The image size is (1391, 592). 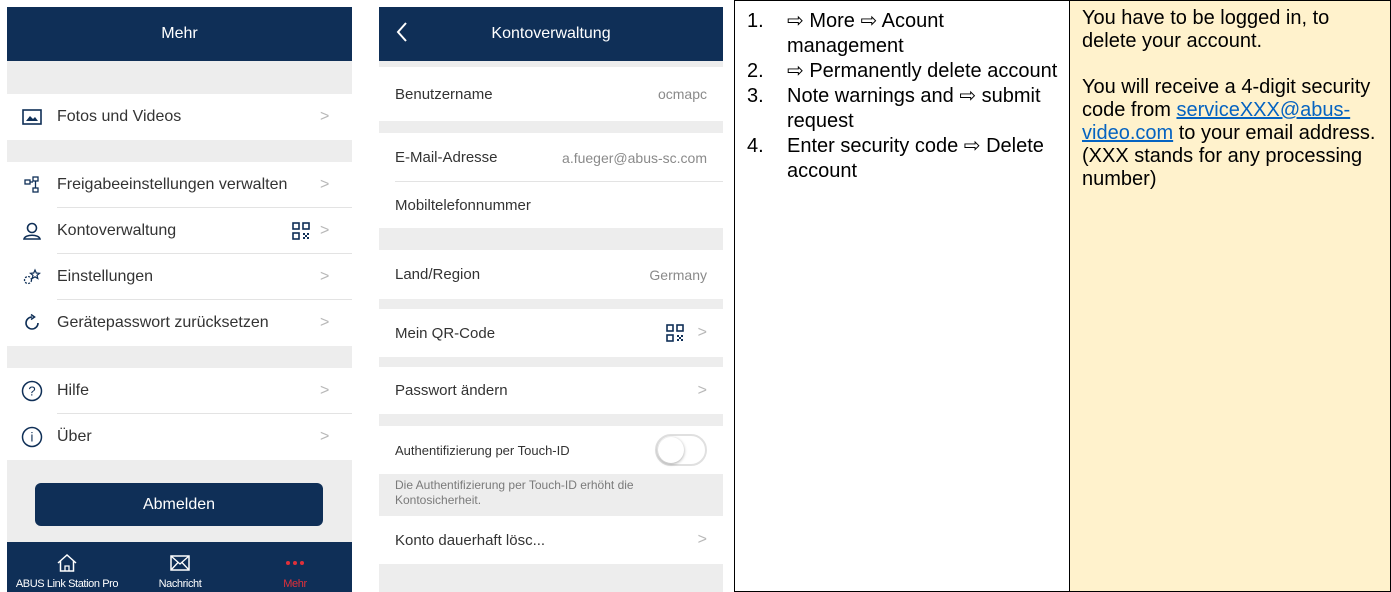 What do you see at coordinates (163, 322) in the screenshot?
I see `menu-item-label: Gerätepasswort zurücksetzen` at bounding box center [163, 322].